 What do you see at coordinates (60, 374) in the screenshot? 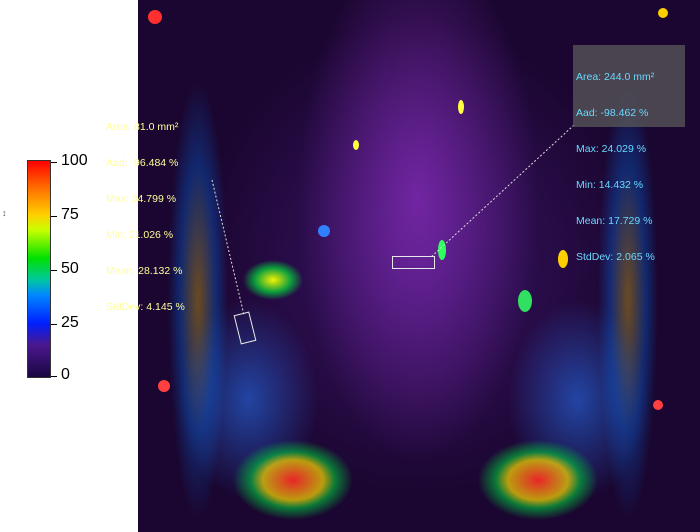
I see `colorbar-tick-0: 0` at bounding box center [60, 374].